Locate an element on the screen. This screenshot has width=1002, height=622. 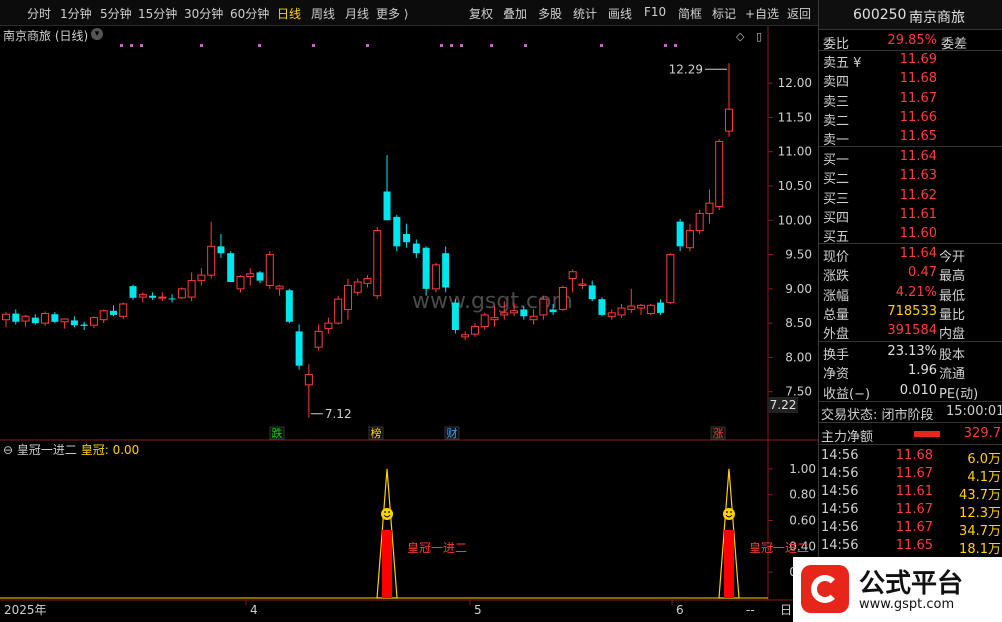
tick-price-1: 11.67 is located at coordinates (914, 473).